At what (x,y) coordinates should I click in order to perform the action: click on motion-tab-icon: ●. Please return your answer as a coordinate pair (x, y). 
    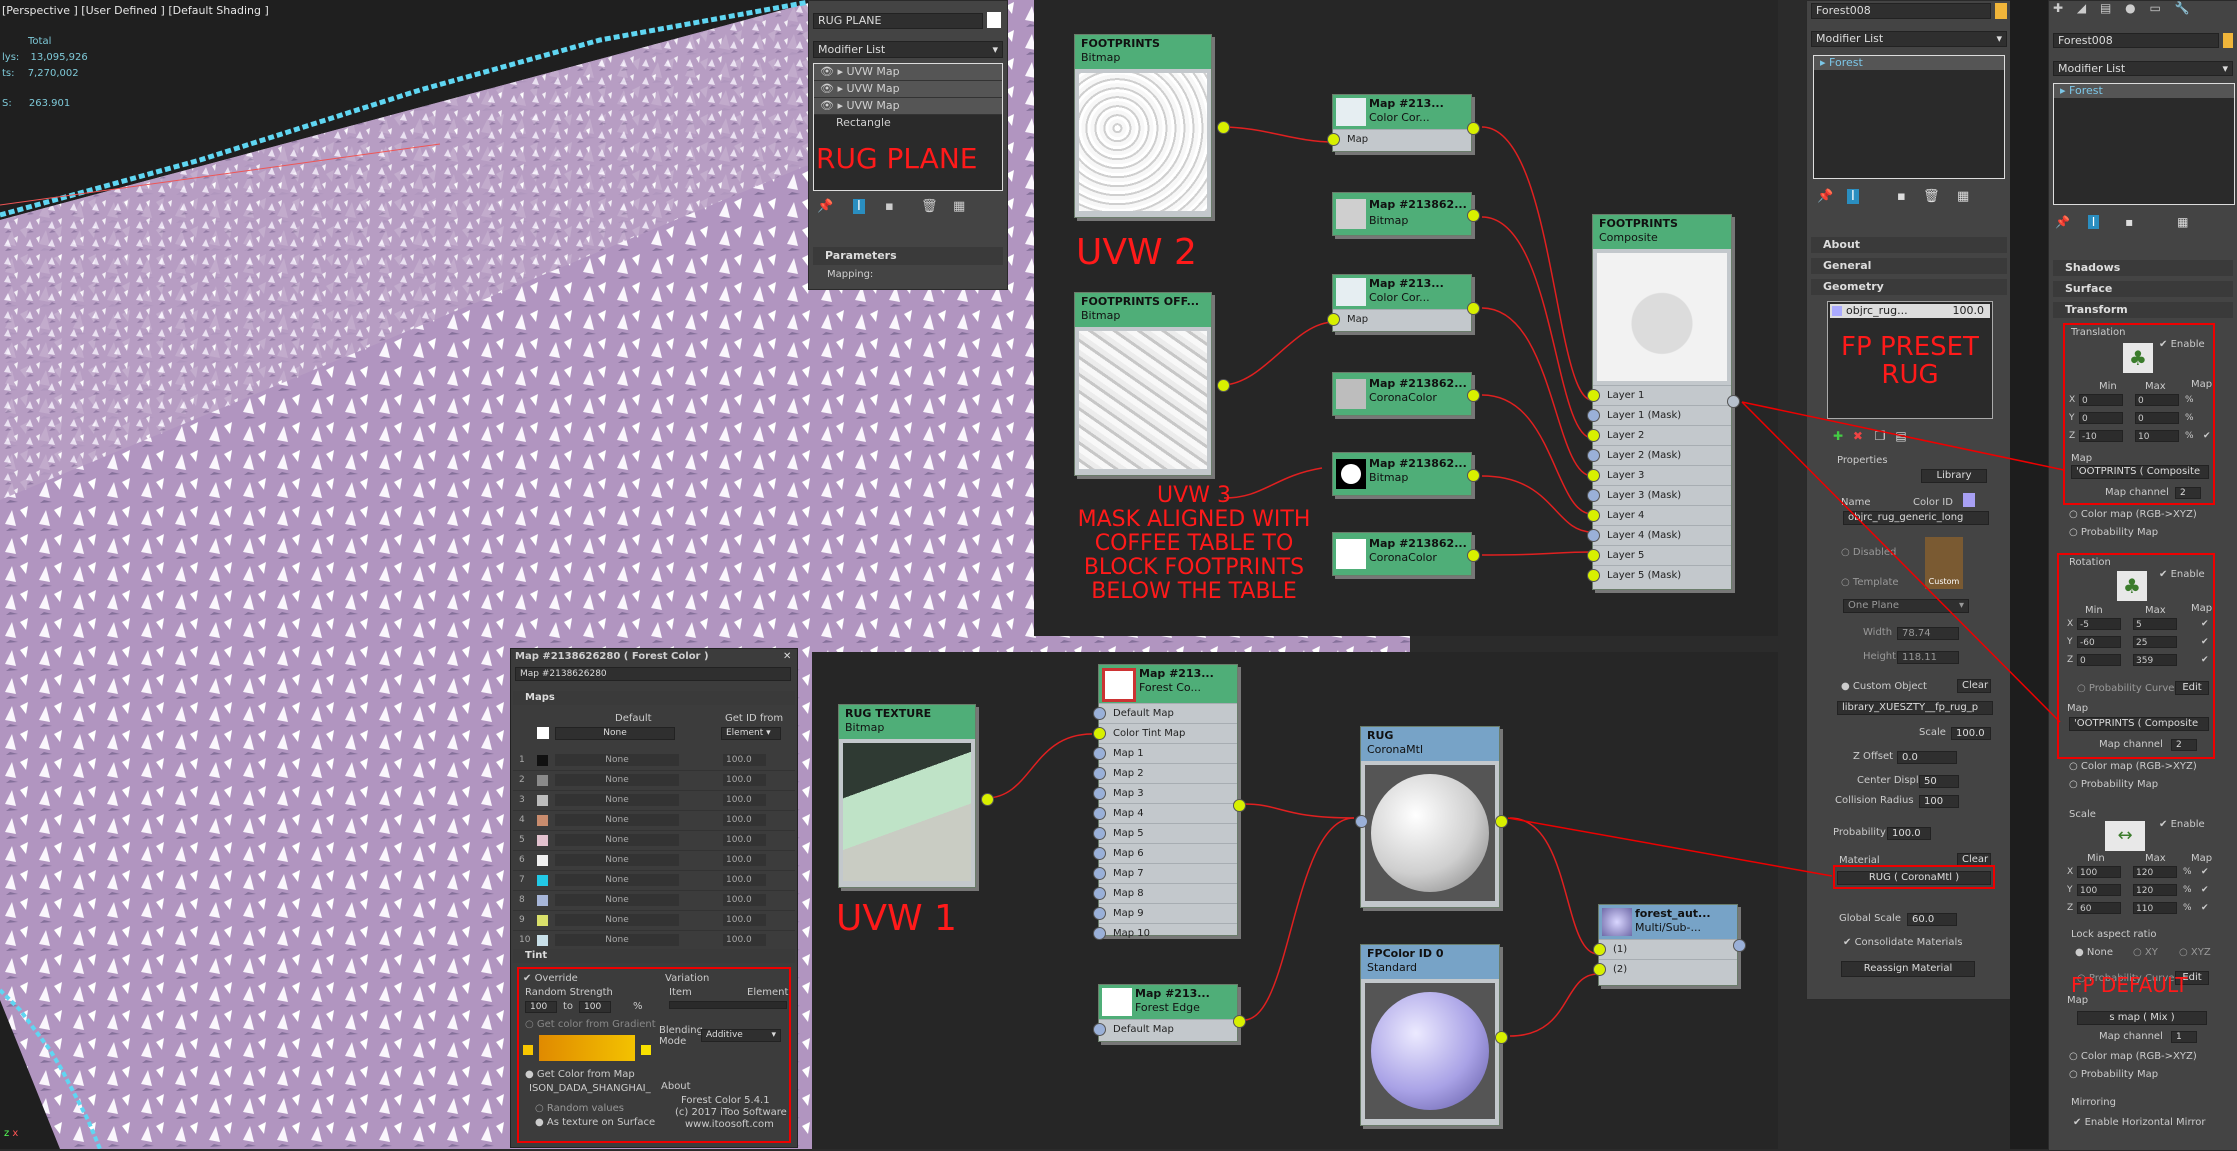
    Looking at the image, I should click on (2130, 8).